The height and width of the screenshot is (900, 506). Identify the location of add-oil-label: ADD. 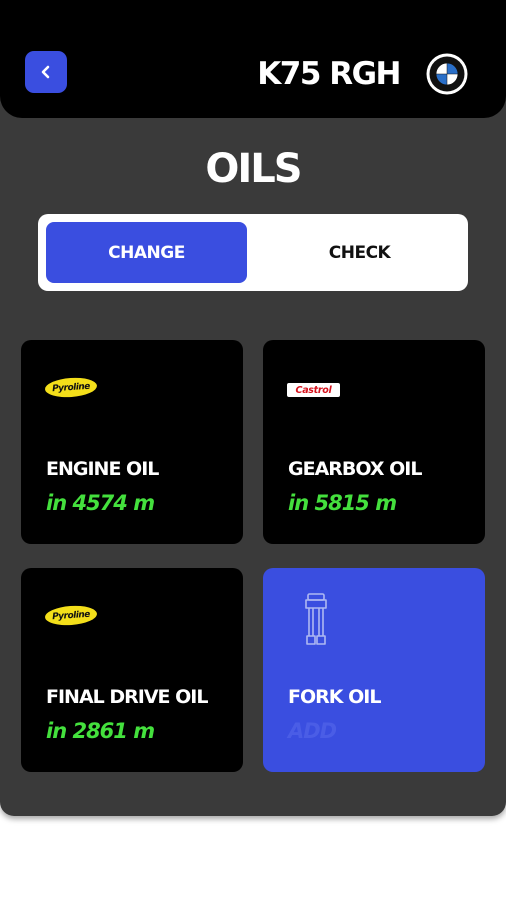
(312, 731).